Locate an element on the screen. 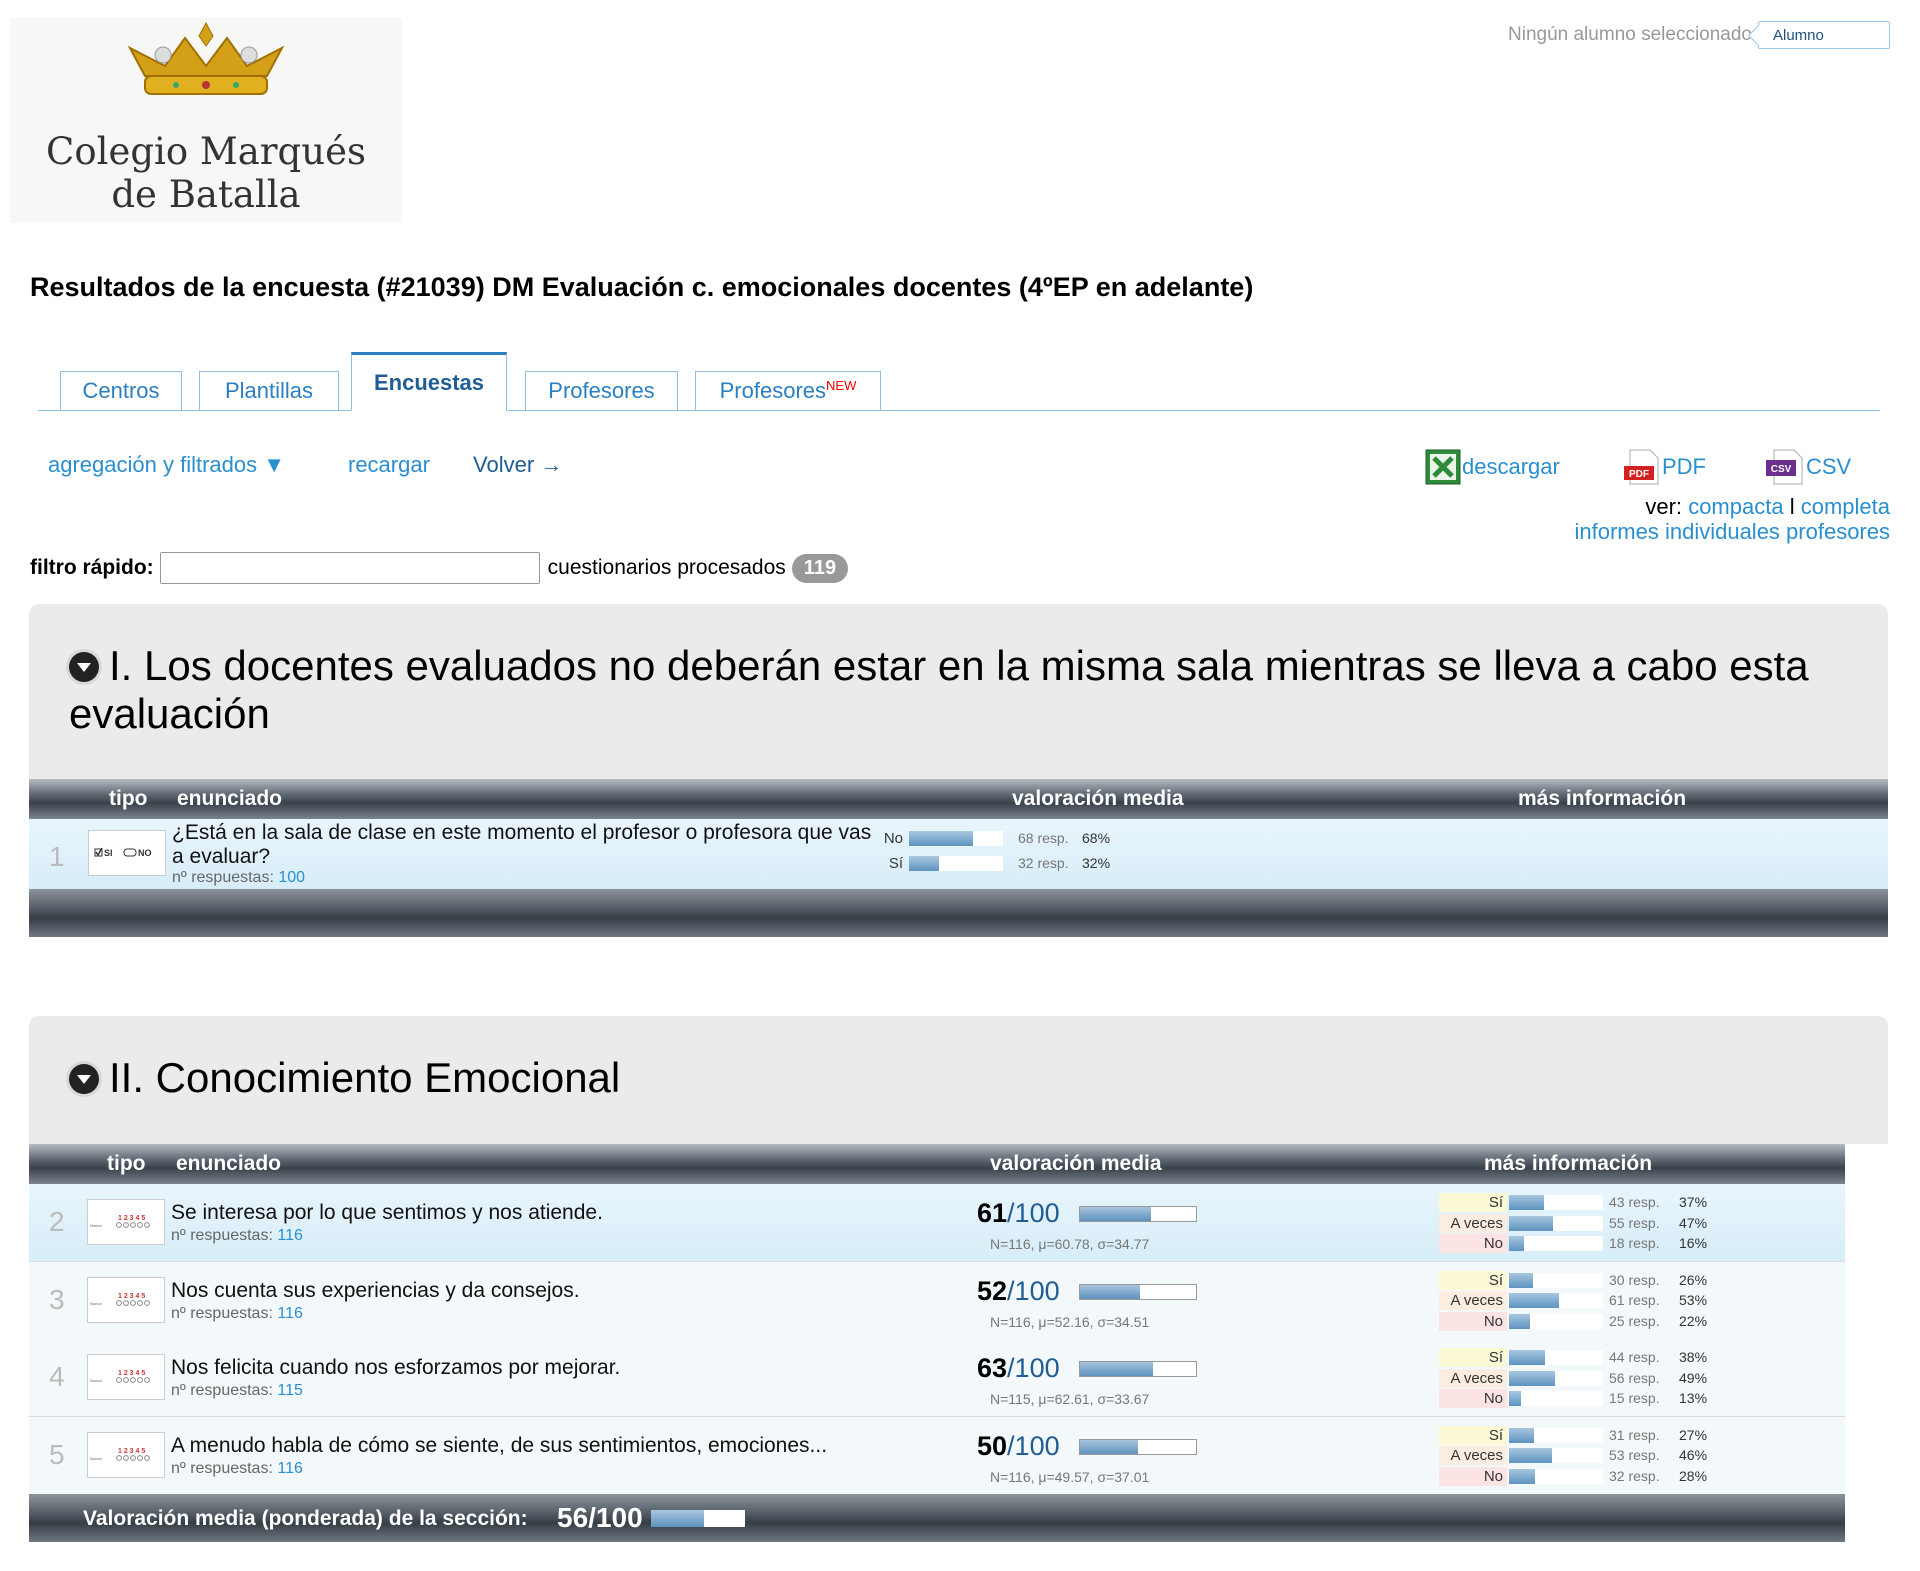 The image size is (1920, 1571). svg-text: 1 2 3 4 5 is located at coordinates (131, 1451).